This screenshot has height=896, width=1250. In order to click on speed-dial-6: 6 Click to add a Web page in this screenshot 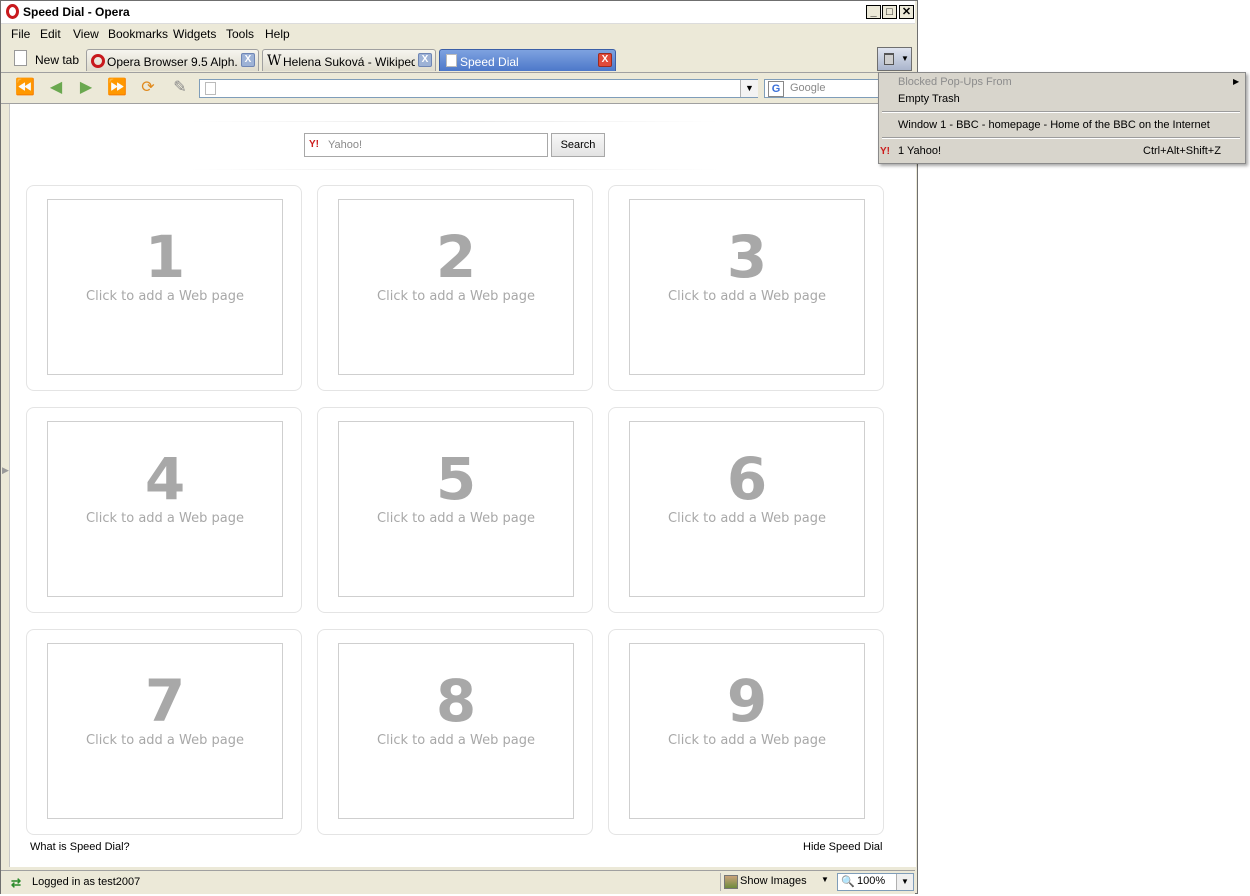, I will do `click(746, 510)`.